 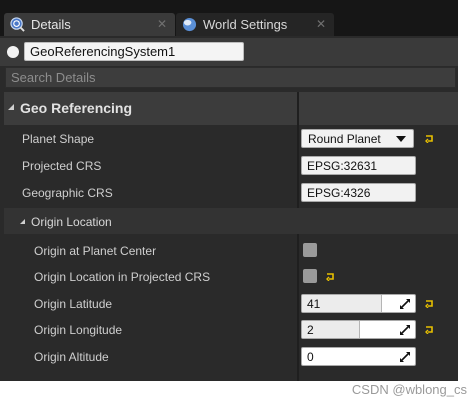 What do you see at coordinates (67, 193) in the screenshot?
I see `property-label: Geographic CRS` at bounding box center [67, 193].